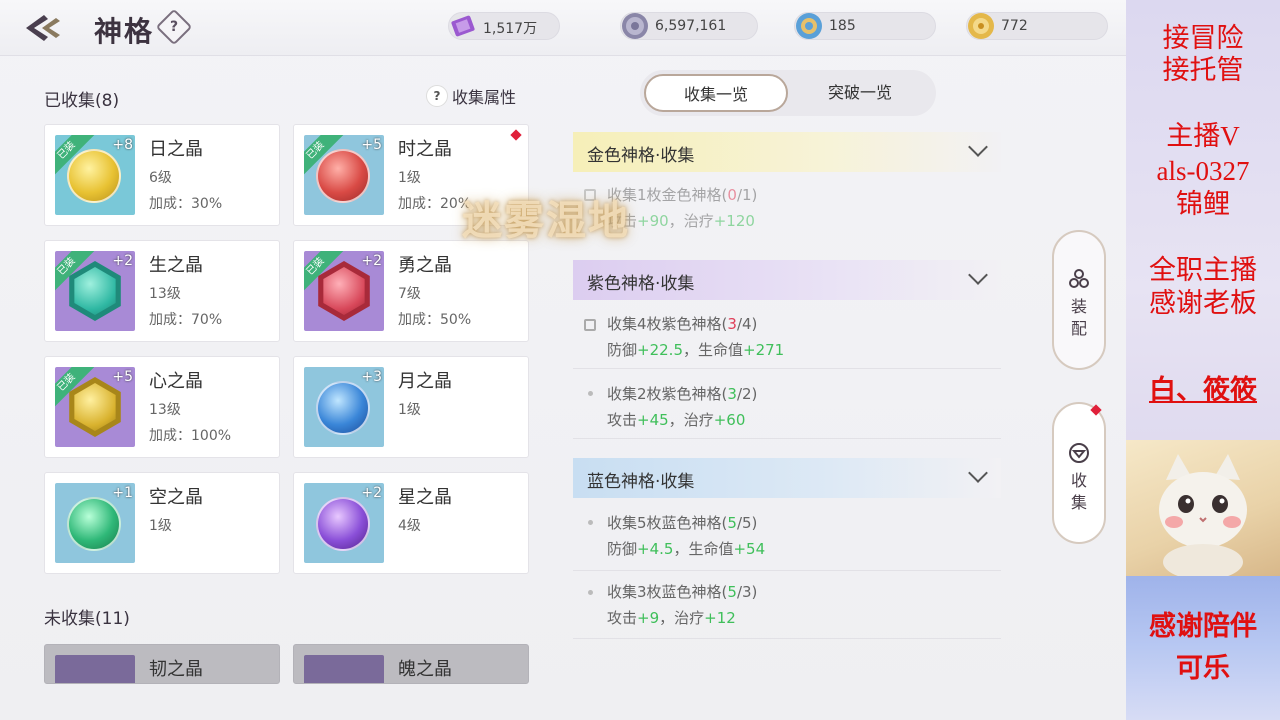 The height and width of the screenshot is (720, 1280). What do you see at coordinates (425, 669) in the screenshot?
I see `crystal-name: 魄之晶` at bounding box center [425, 669].